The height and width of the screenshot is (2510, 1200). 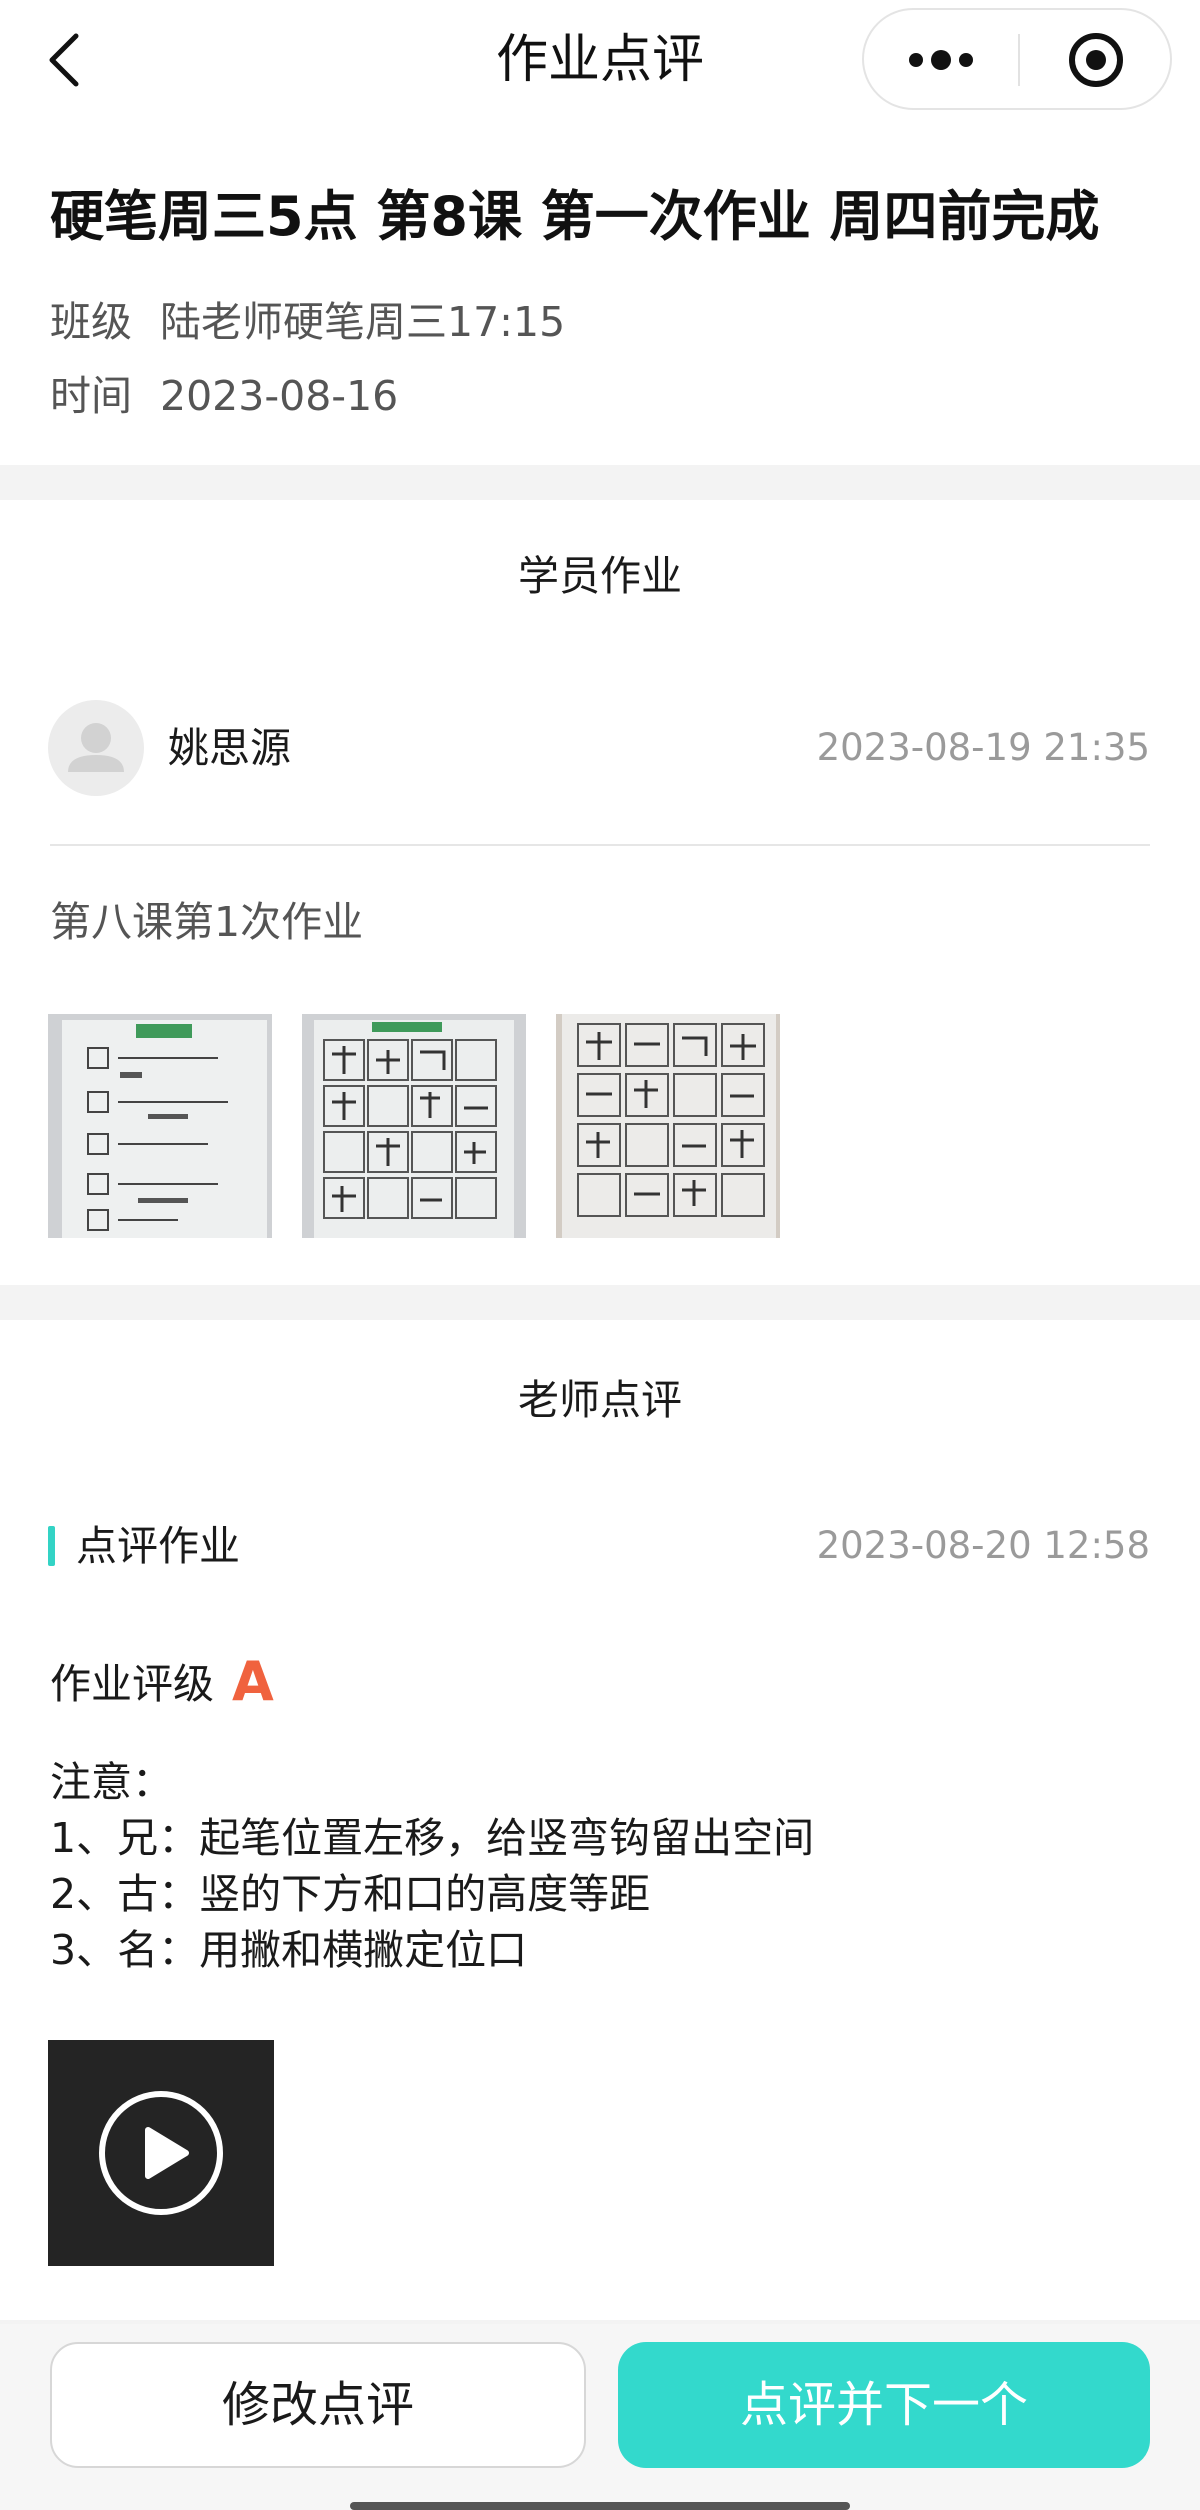 I want to click on more-dots-icon, so click(x=941, y=60).